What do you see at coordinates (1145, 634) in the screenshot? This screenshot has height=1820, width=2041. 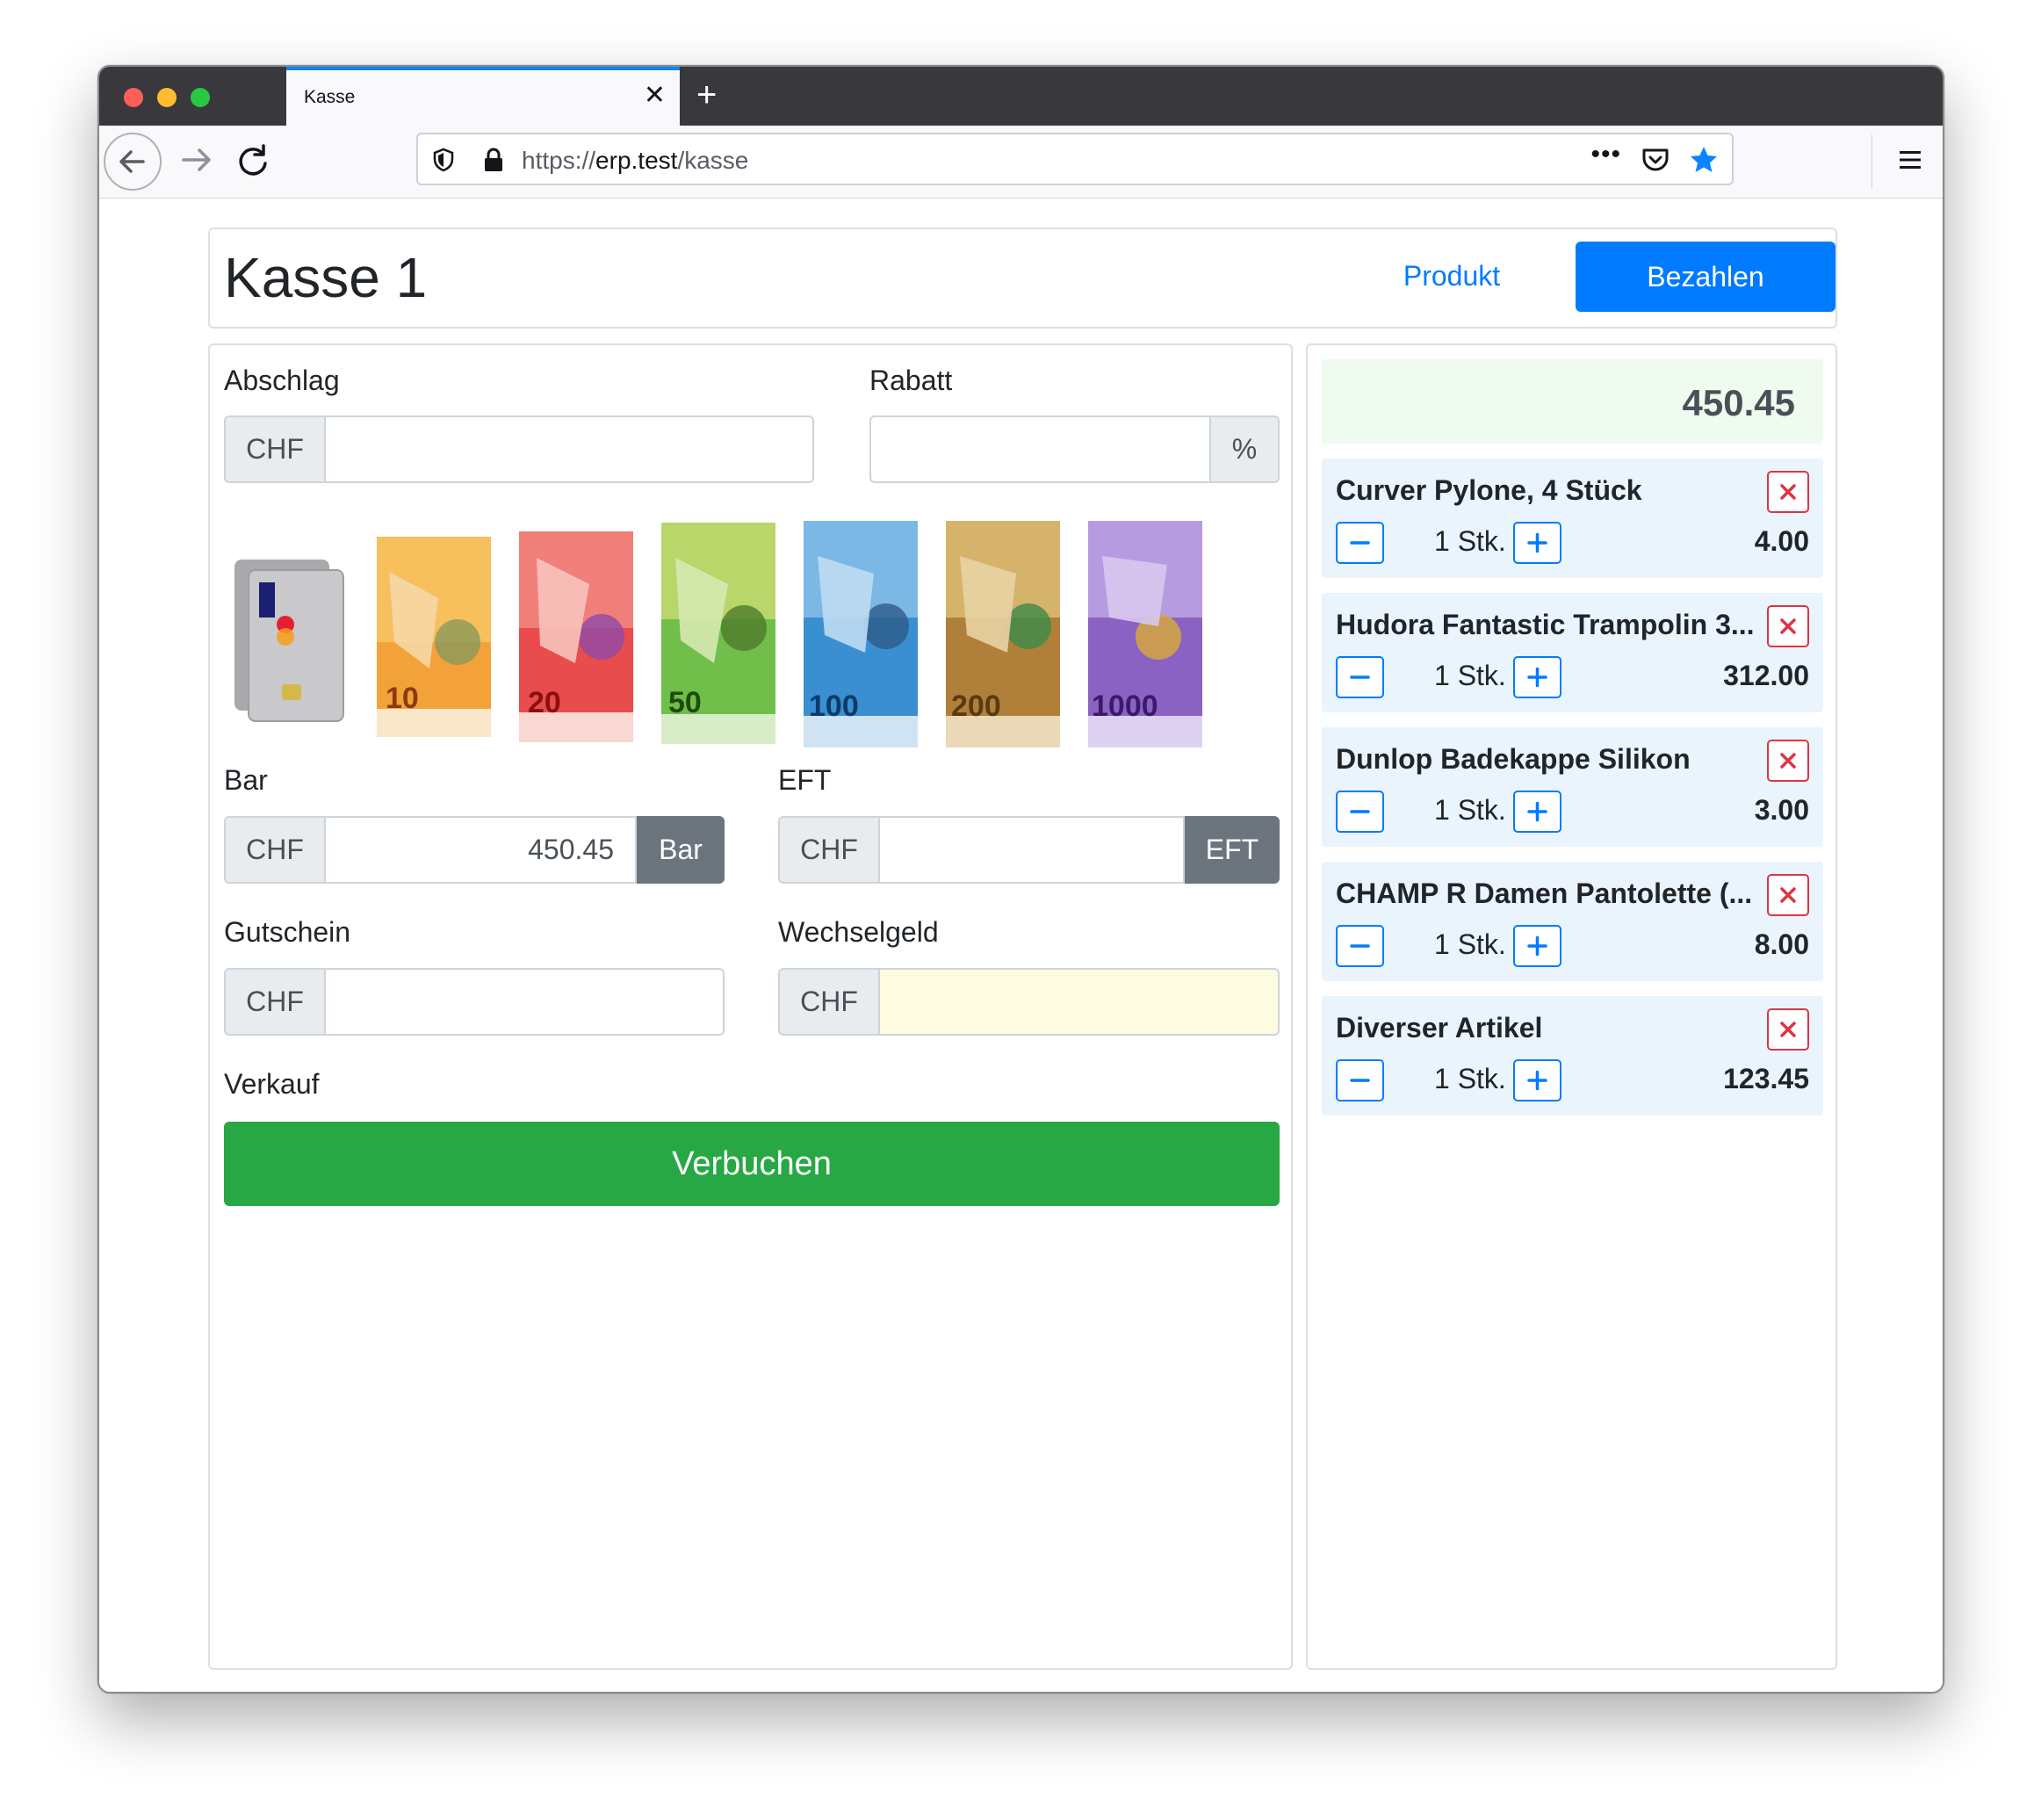 I see `banknote-1000-icon: 1000` at bounding box center [1145, 634].